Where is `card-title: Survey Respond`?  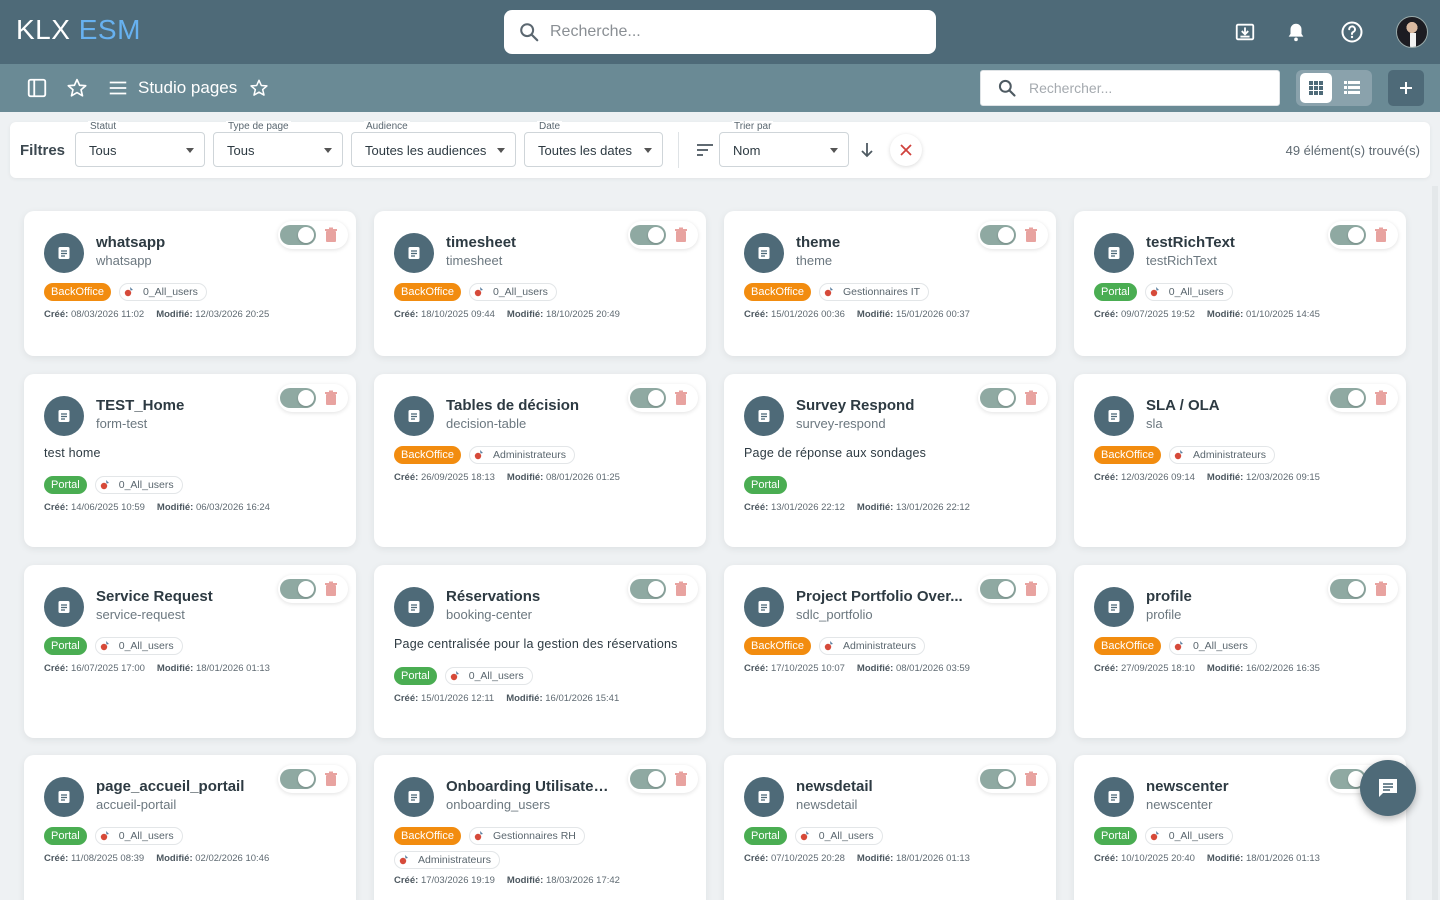
card-title: Survey Respond is located at coordinates (855, 405).